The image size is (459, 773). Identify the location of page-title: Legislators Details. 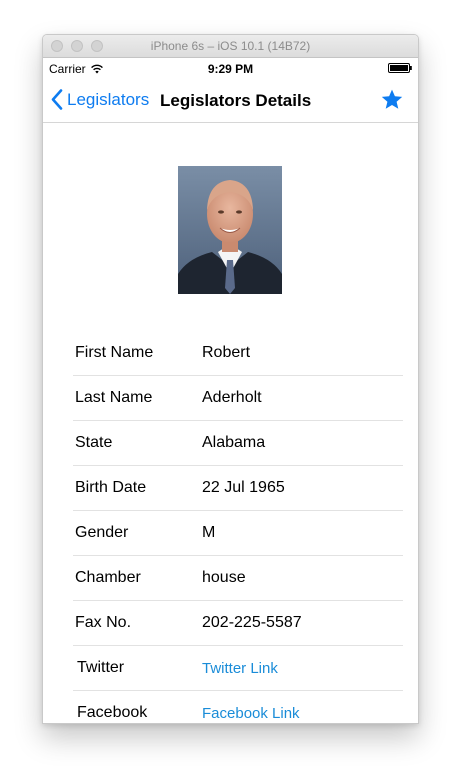
(236, 100).